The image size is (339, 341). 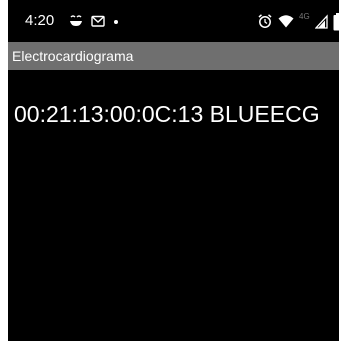 What do you see at coordinates (40, 20) in the screenshot?
I see `status-time: 4:20` at bounding box center [40, 20].